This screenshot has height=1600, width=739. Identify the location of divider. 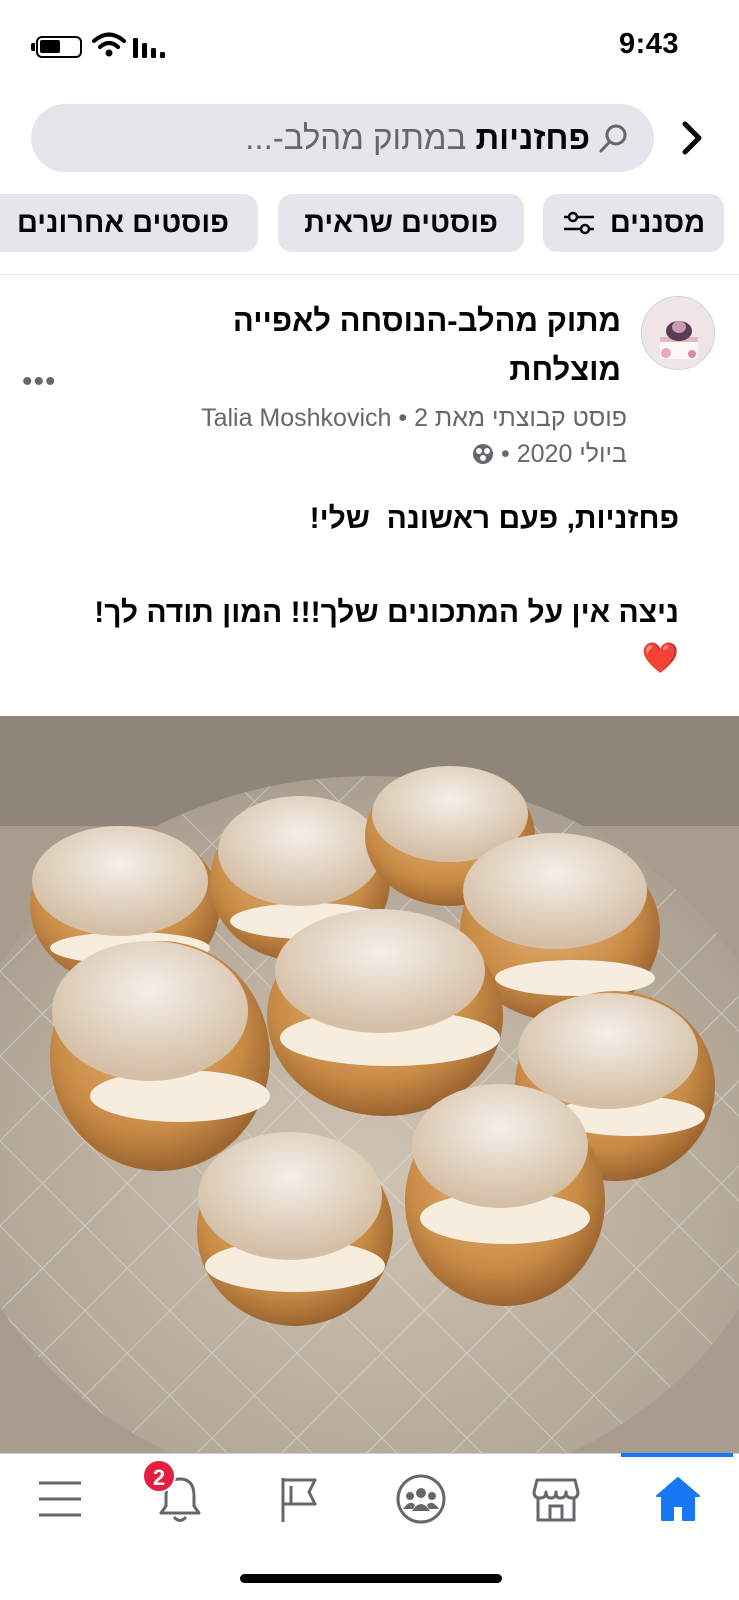
(369, 274).